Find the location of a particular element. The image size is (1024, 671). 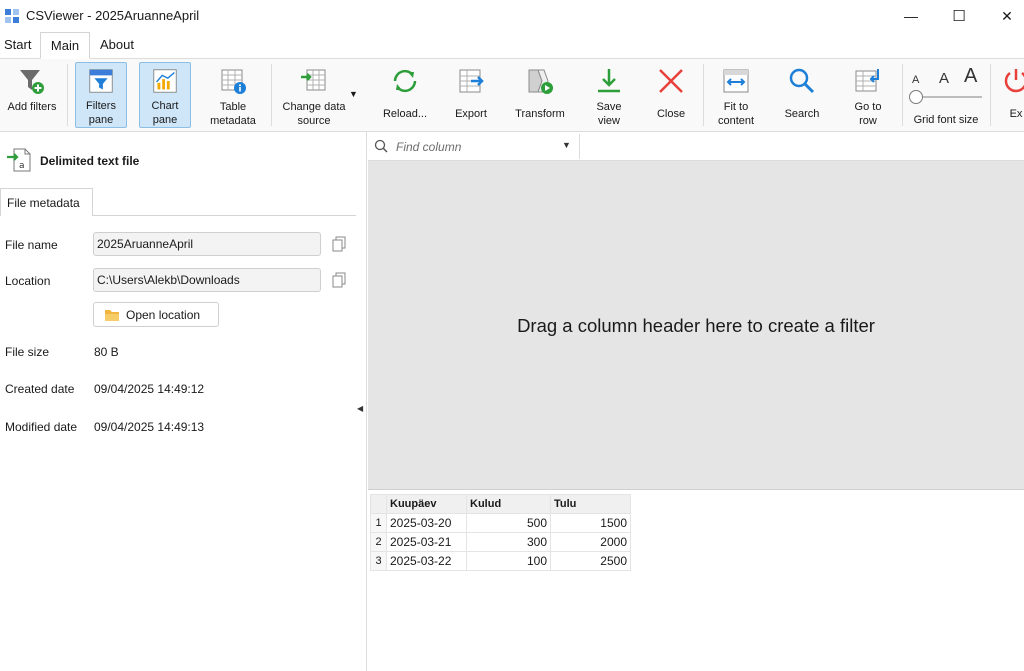

filters-pane-button: Filters pane is located at coordinates (101, 95).